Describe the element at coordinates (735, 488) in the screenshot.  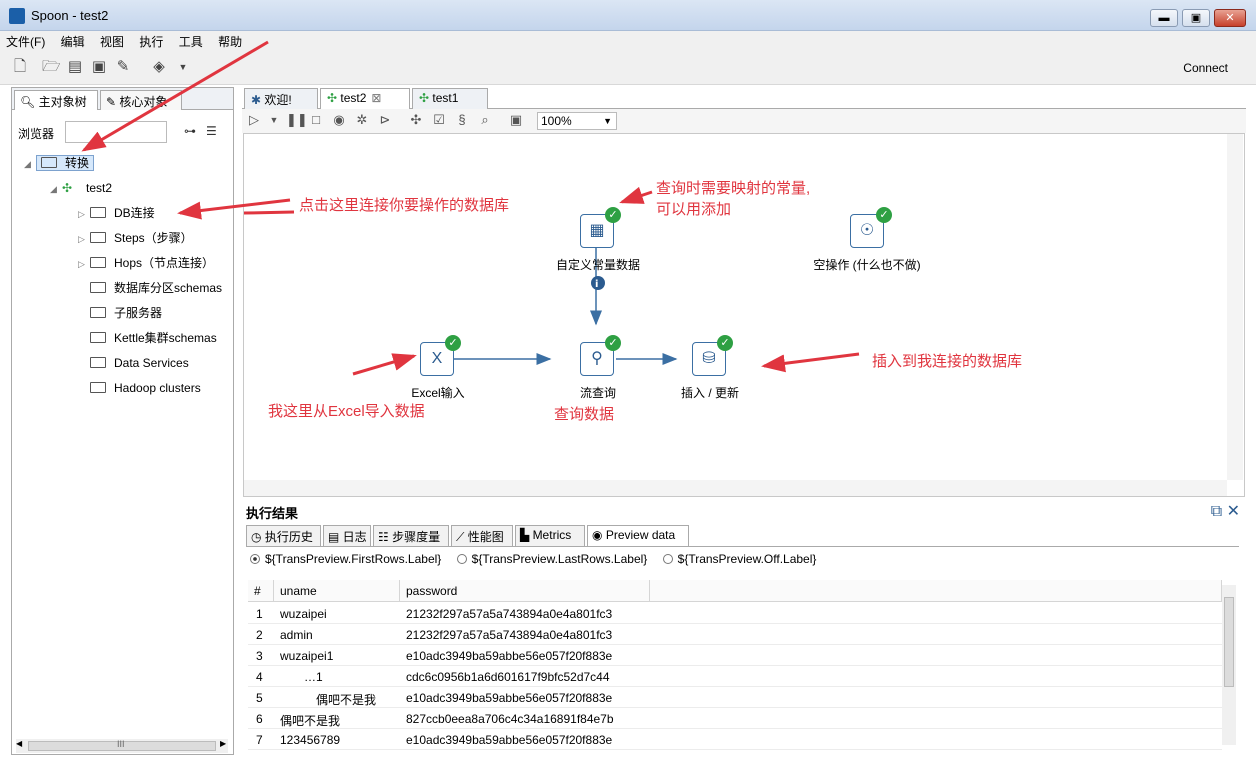
I see `canvas-horizontal-scrollbar` at that location.